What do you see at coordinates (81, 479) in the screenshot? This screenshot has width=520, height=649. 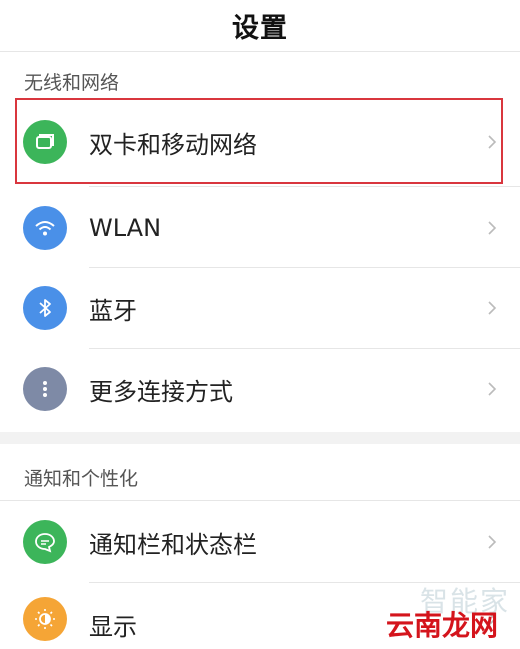 I see `section-label-notifications: 通知和个性化` at bounding box center [81, 479].